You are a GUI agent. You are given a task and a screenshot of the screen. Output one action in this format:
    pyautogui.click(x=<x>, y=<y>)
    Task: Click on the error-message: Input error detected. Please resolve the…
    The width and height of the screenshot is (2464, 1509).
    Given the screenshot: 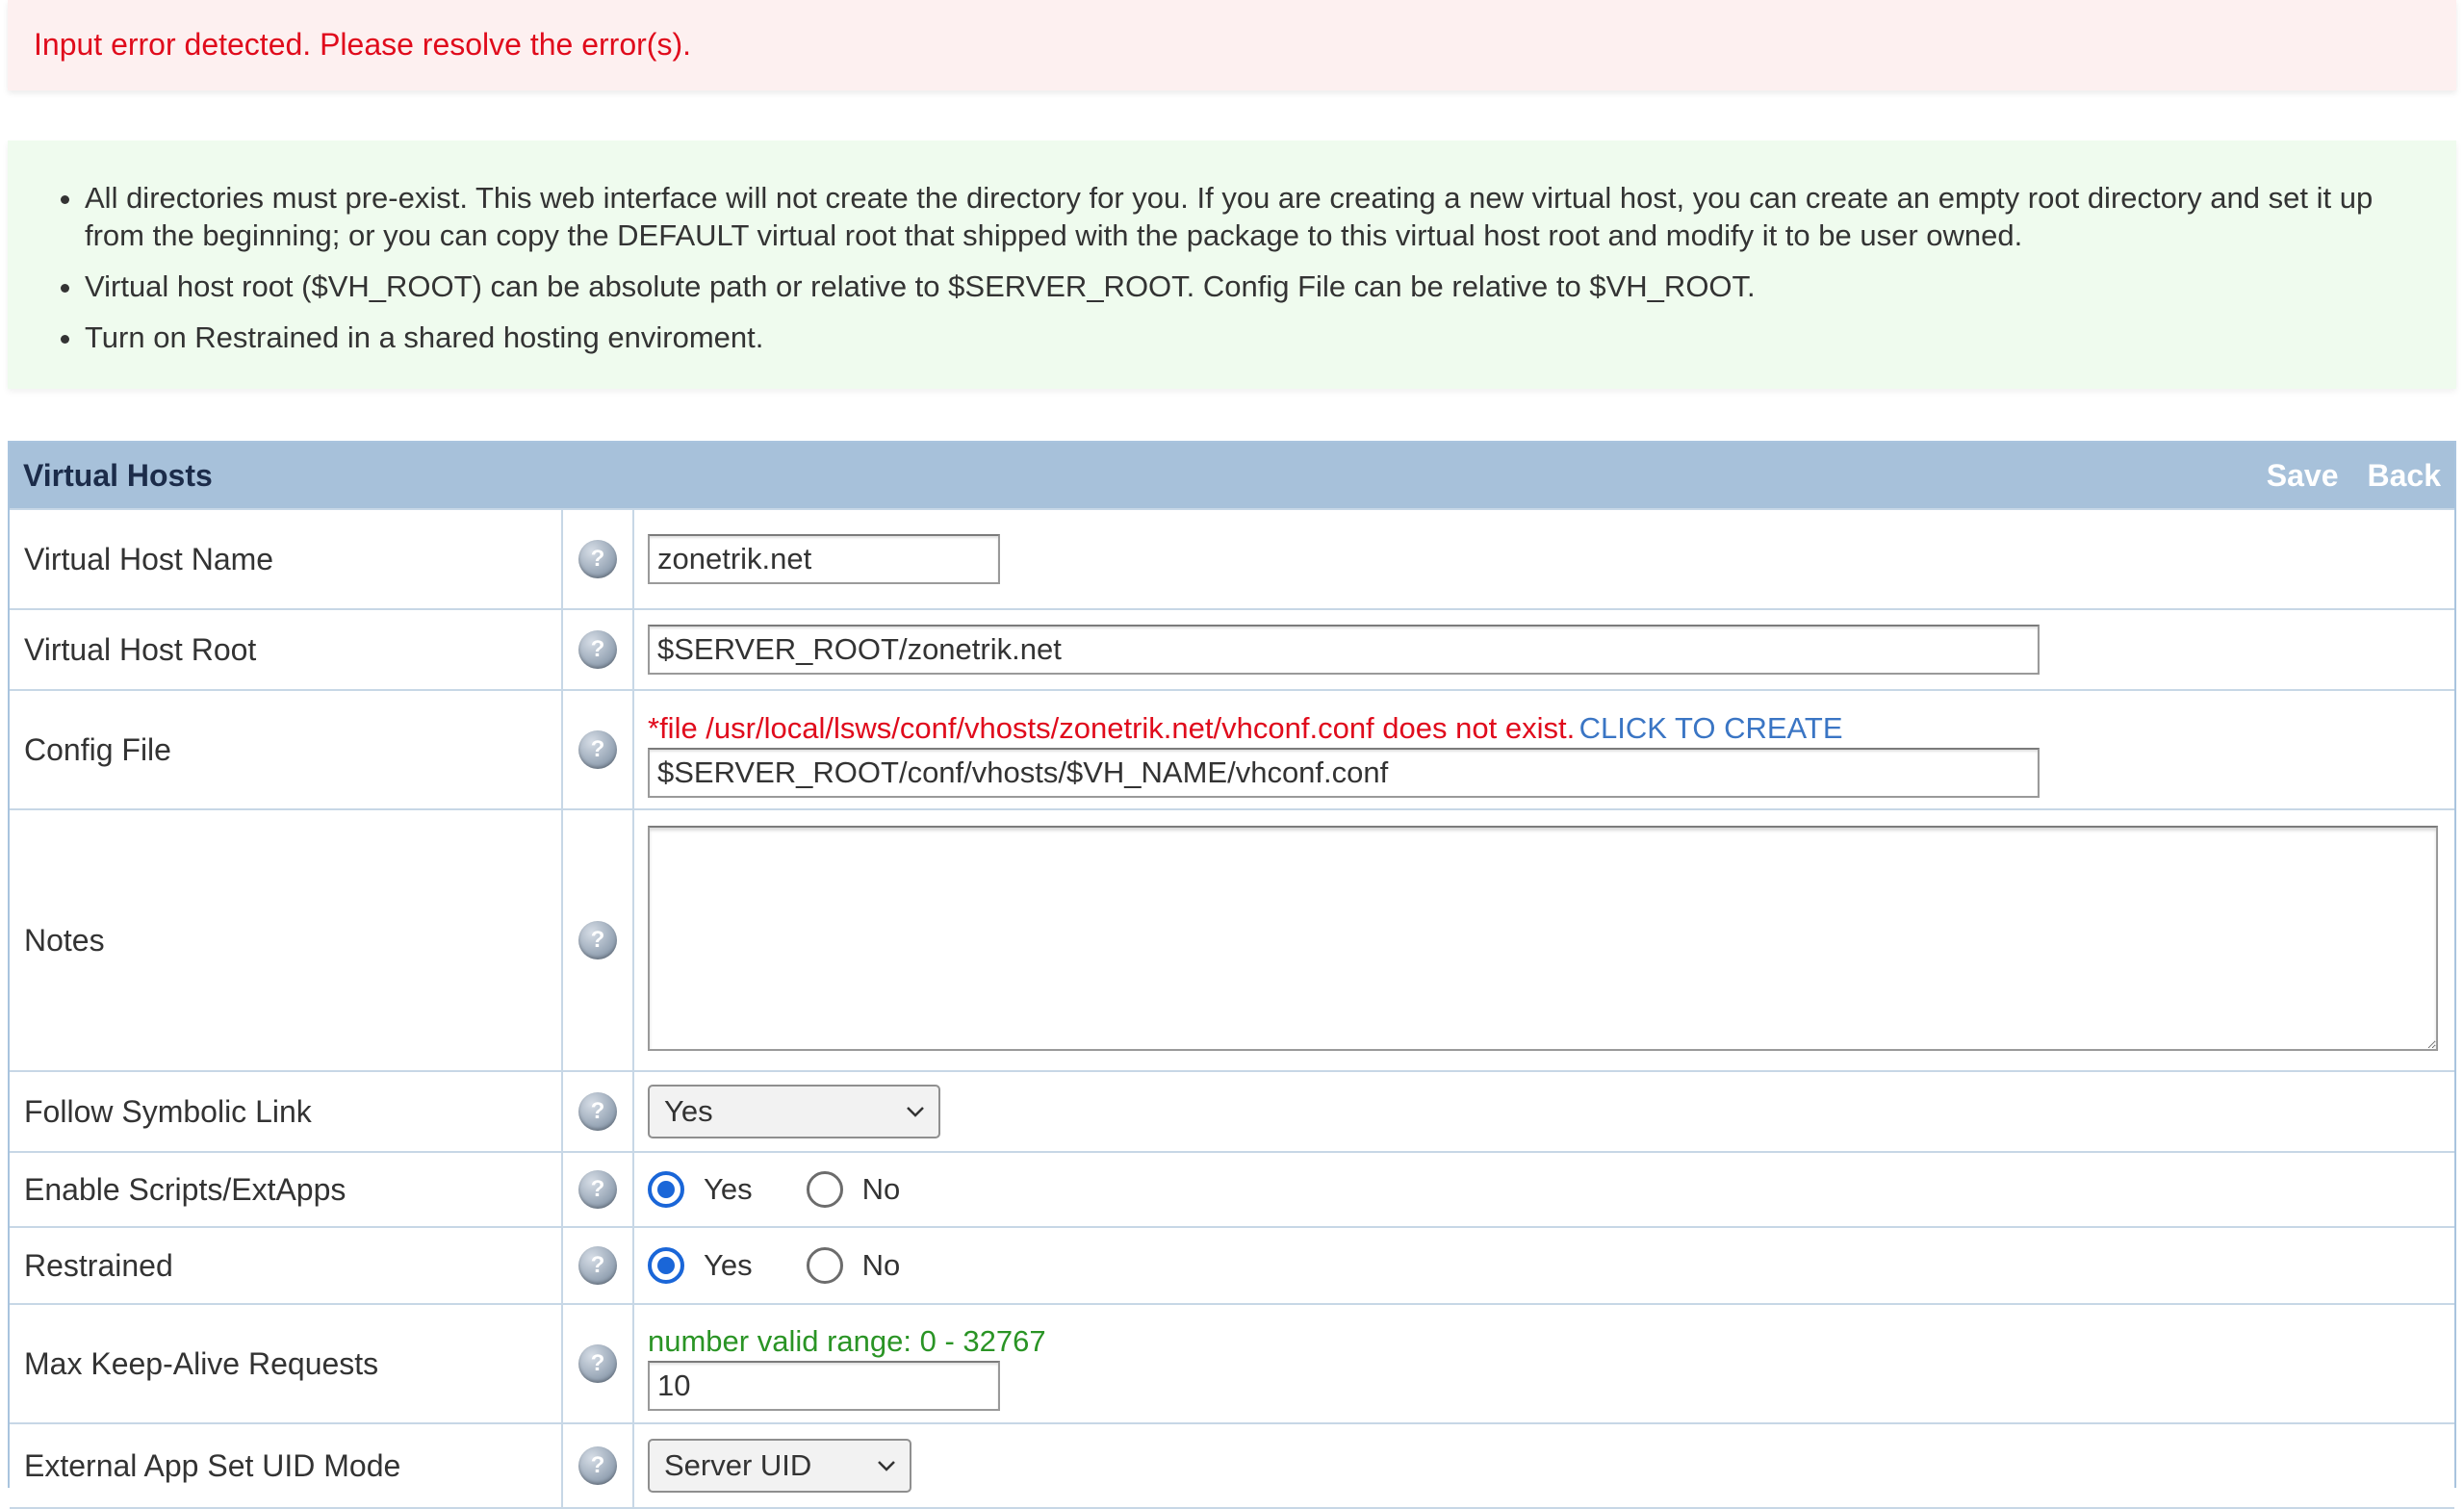 What is the action you would take?
    pyautogui.click(x=362, y=44)
    